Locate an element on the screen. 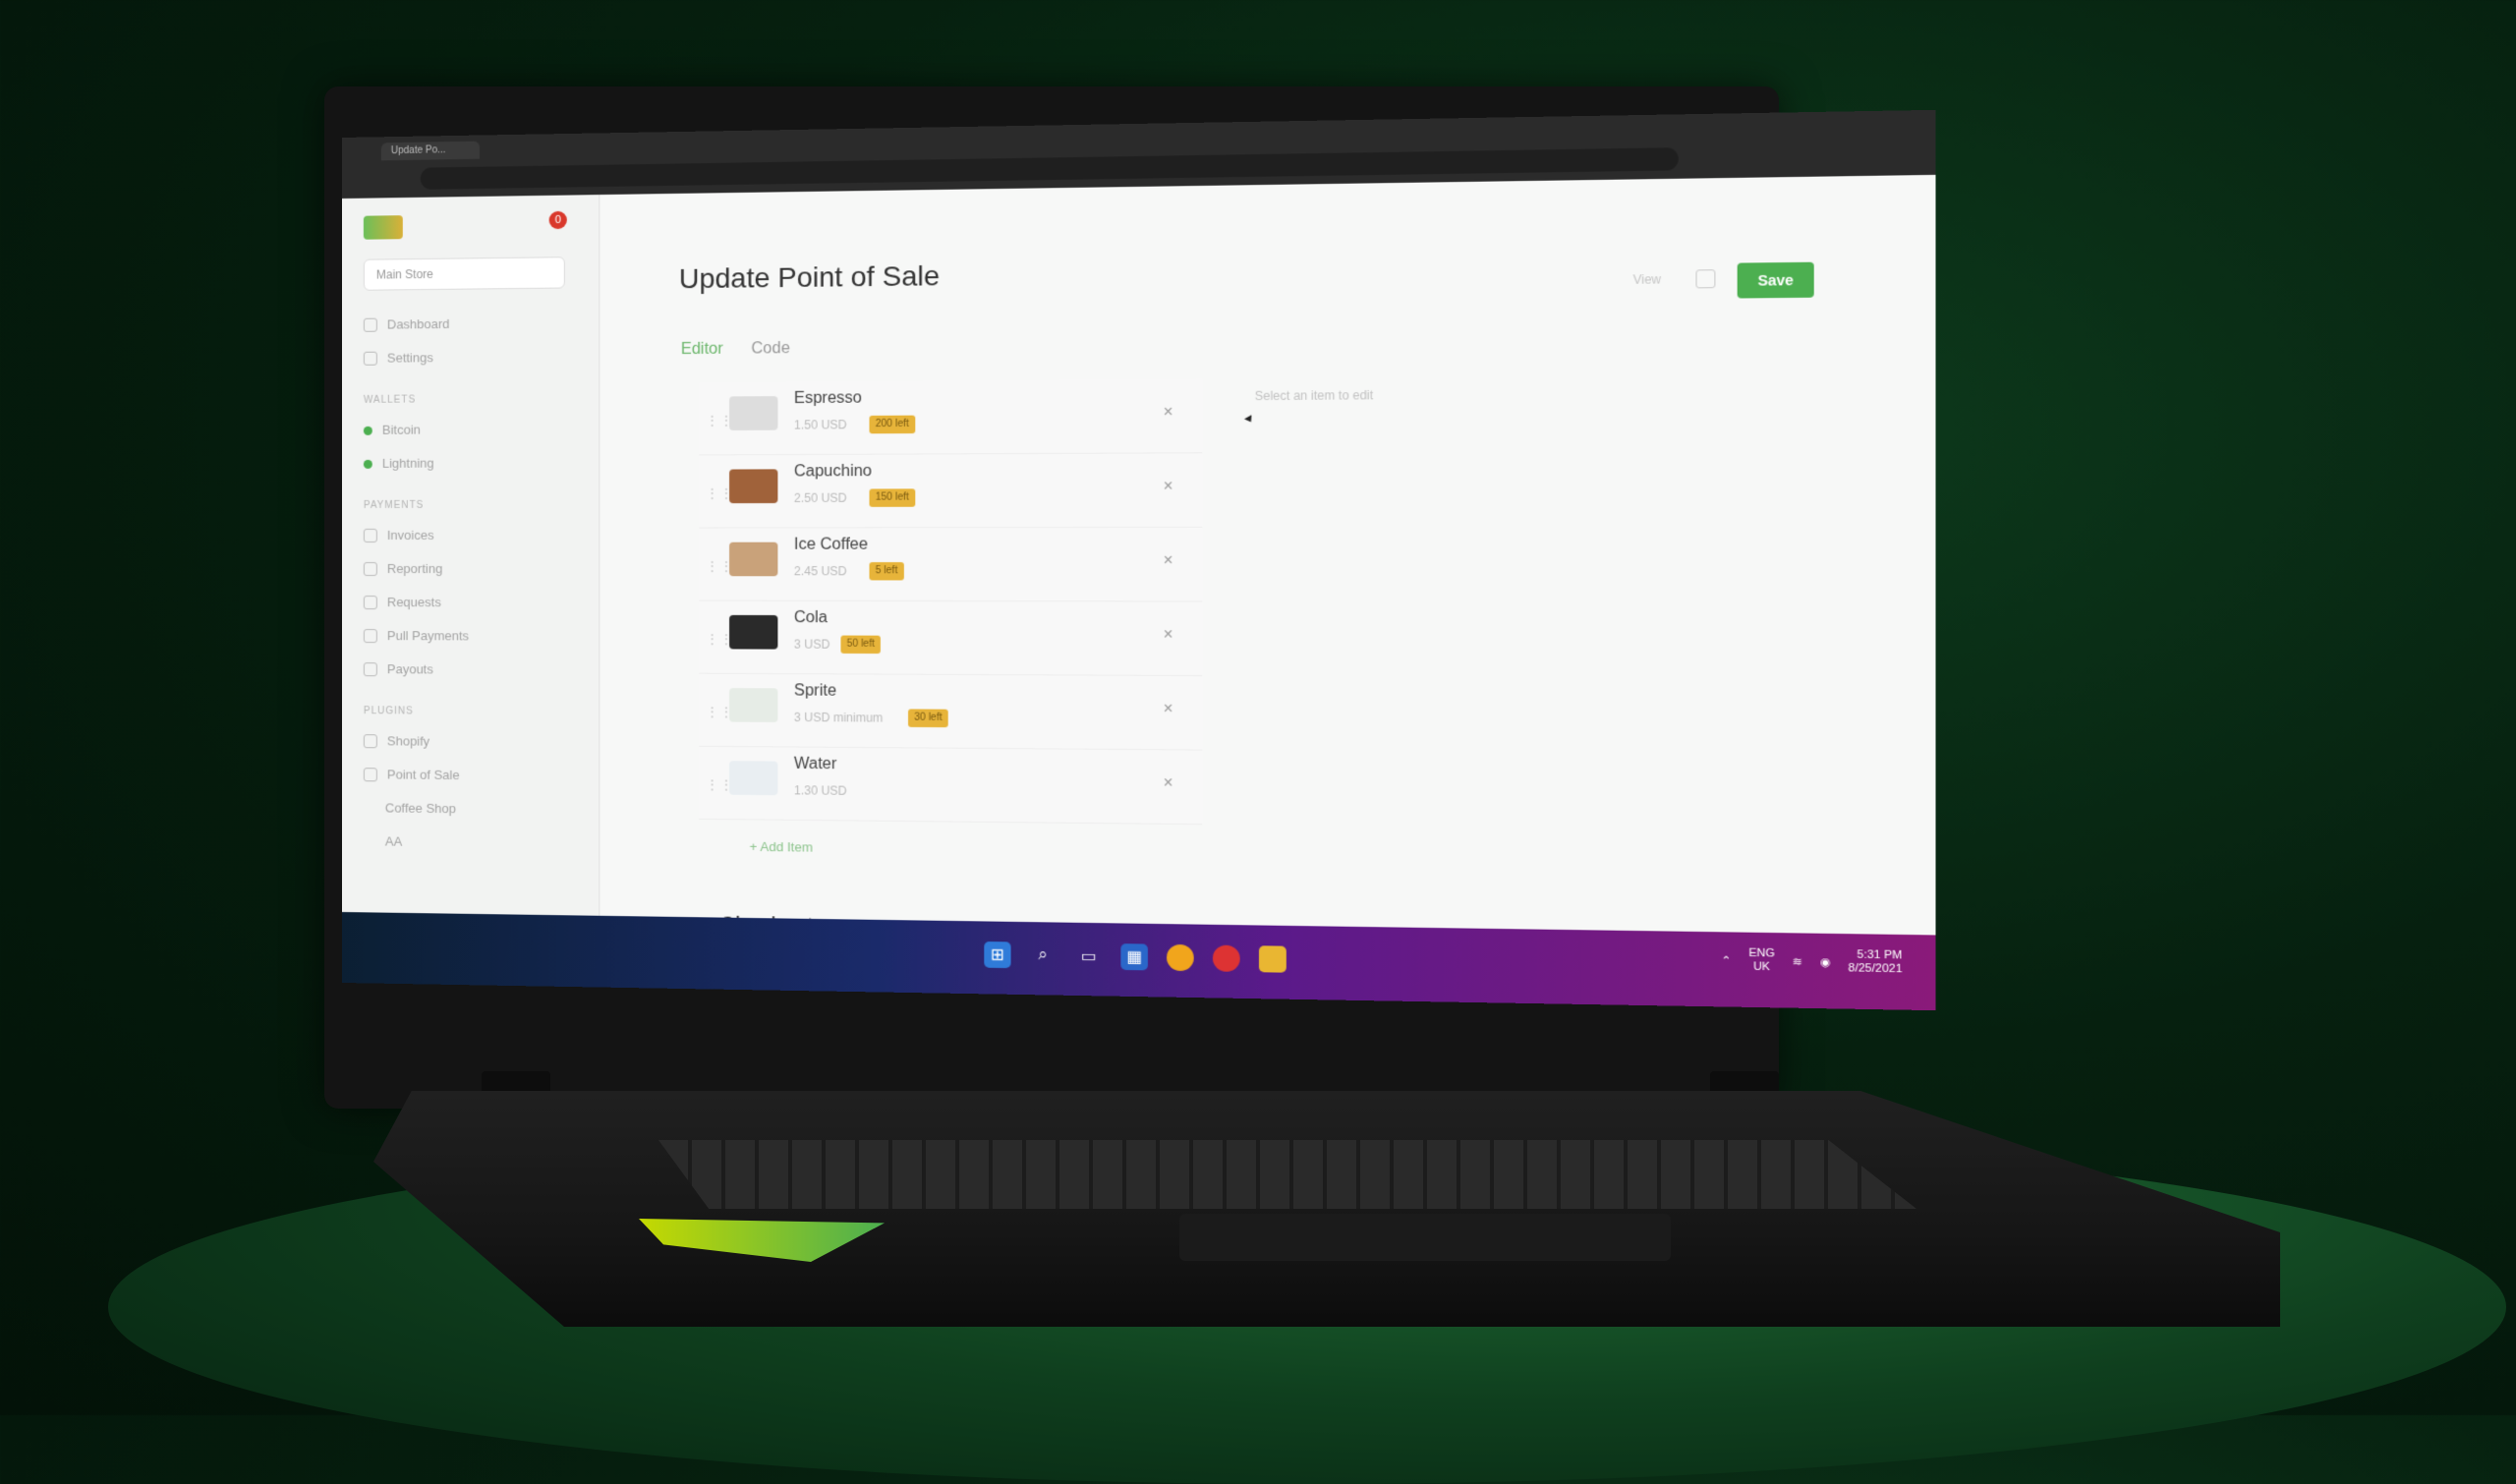 This screenshot has width=2516, height=1484. sidebar-item-aa: AA is located at coordinates (472, 843).